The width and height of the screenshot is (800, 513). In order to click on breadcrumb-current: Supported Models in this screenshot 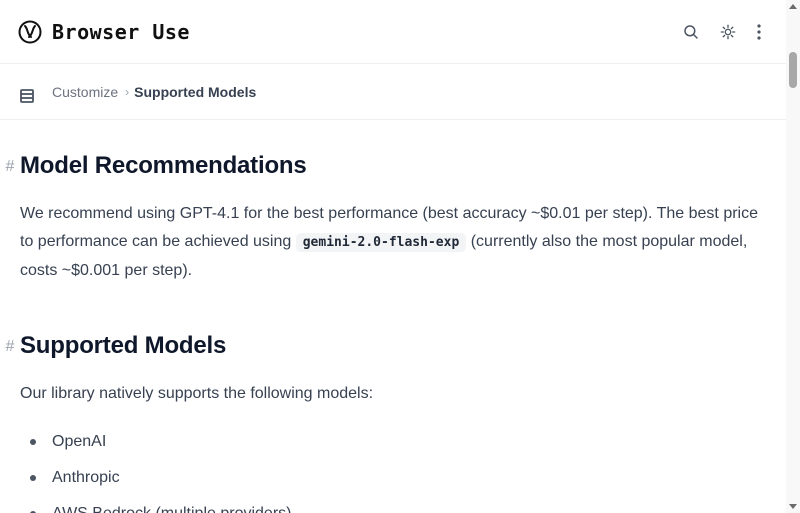, I will do `click(195, 92)`.